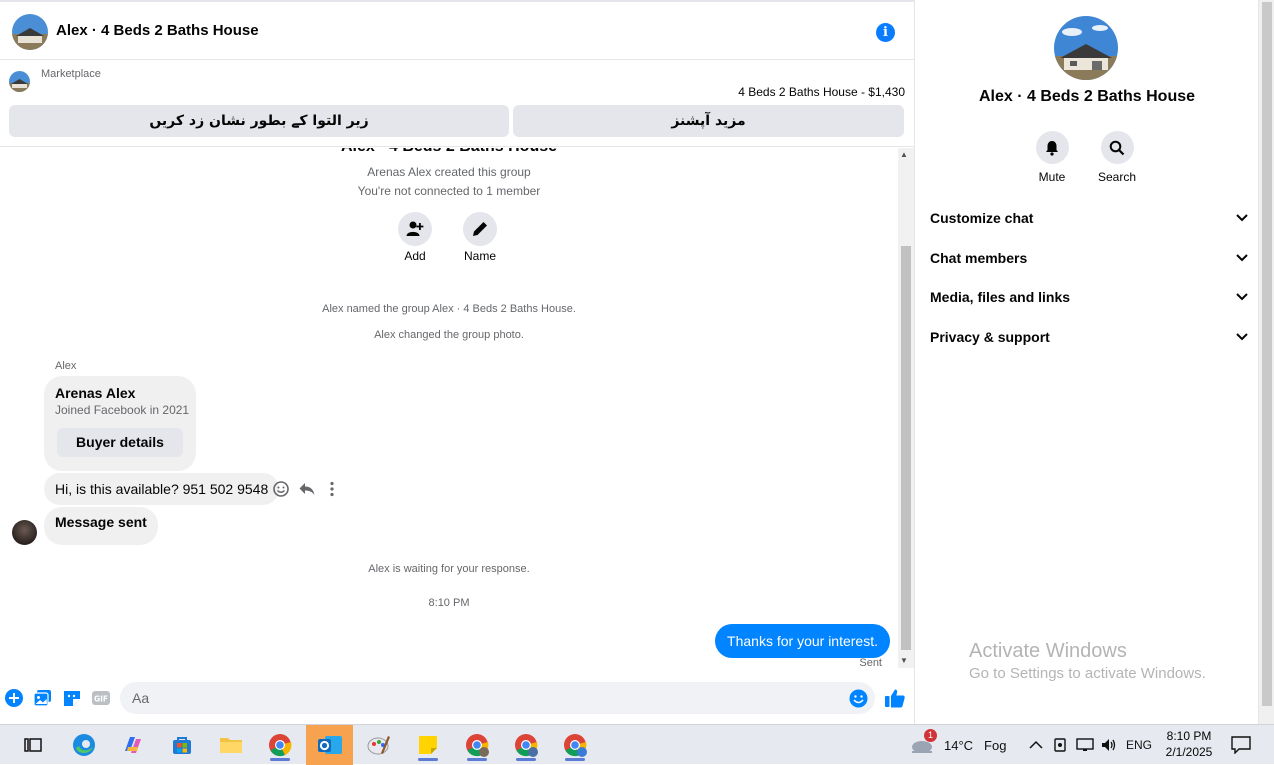 The height and width of the screenshot is (765, 1274). I want to click on language-indicator: ENG, so click(1139, 745).